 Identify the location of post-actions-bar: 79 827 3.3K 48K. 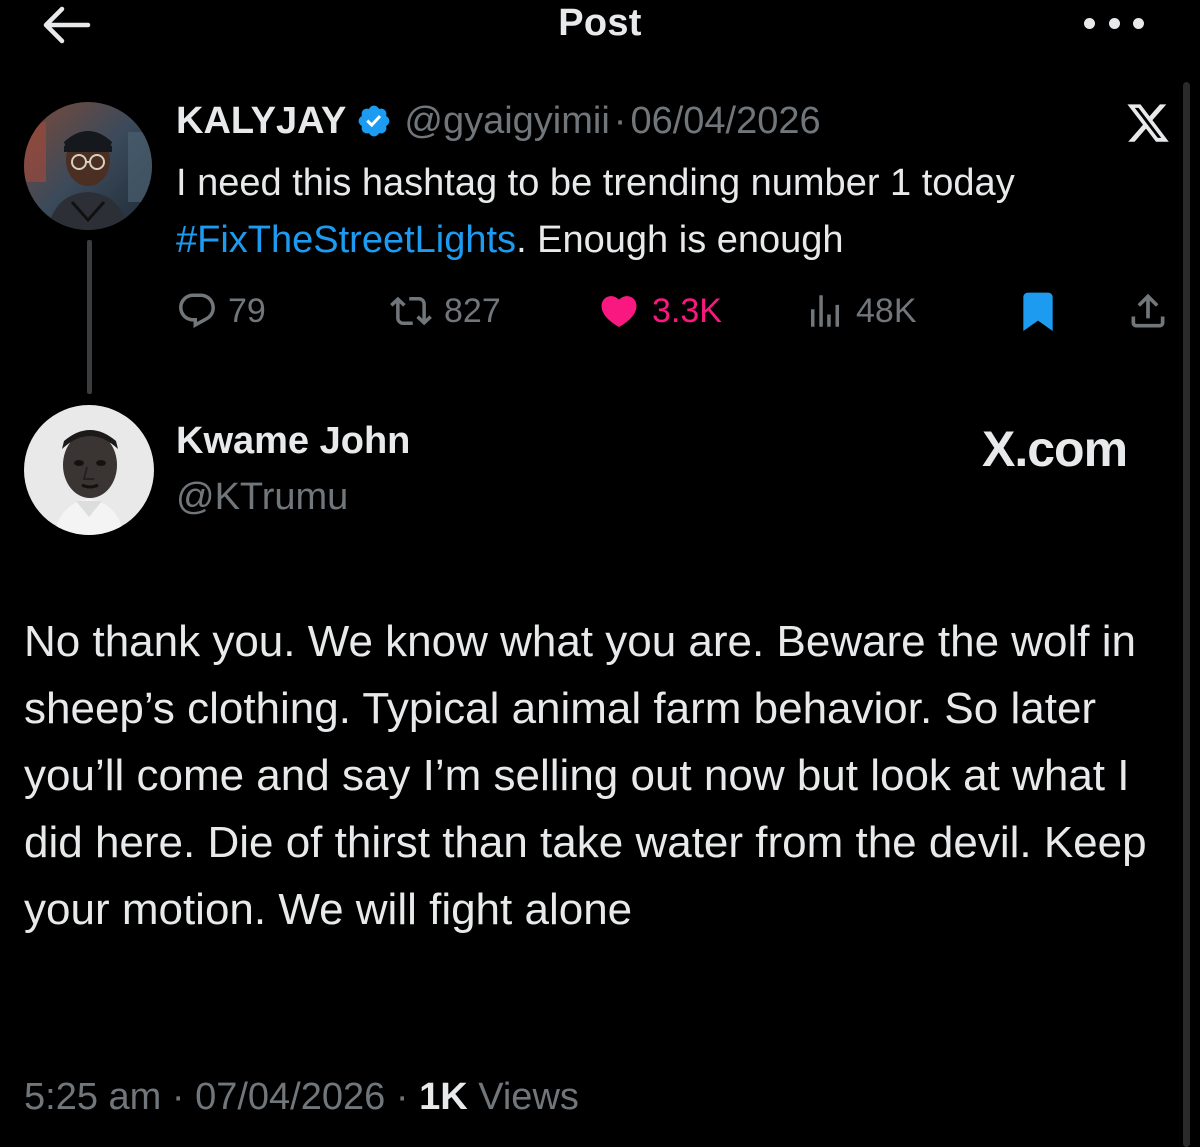
(676, 311).